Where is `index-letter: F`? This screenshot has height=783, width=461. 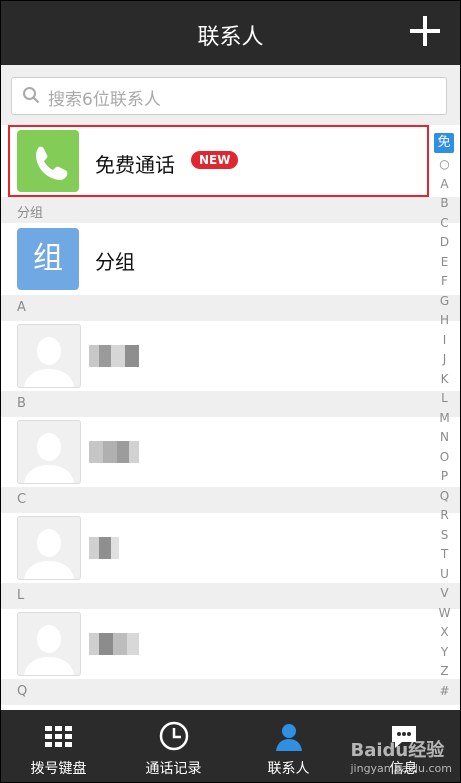 index-letter: F is located at coordinates (444, 281).